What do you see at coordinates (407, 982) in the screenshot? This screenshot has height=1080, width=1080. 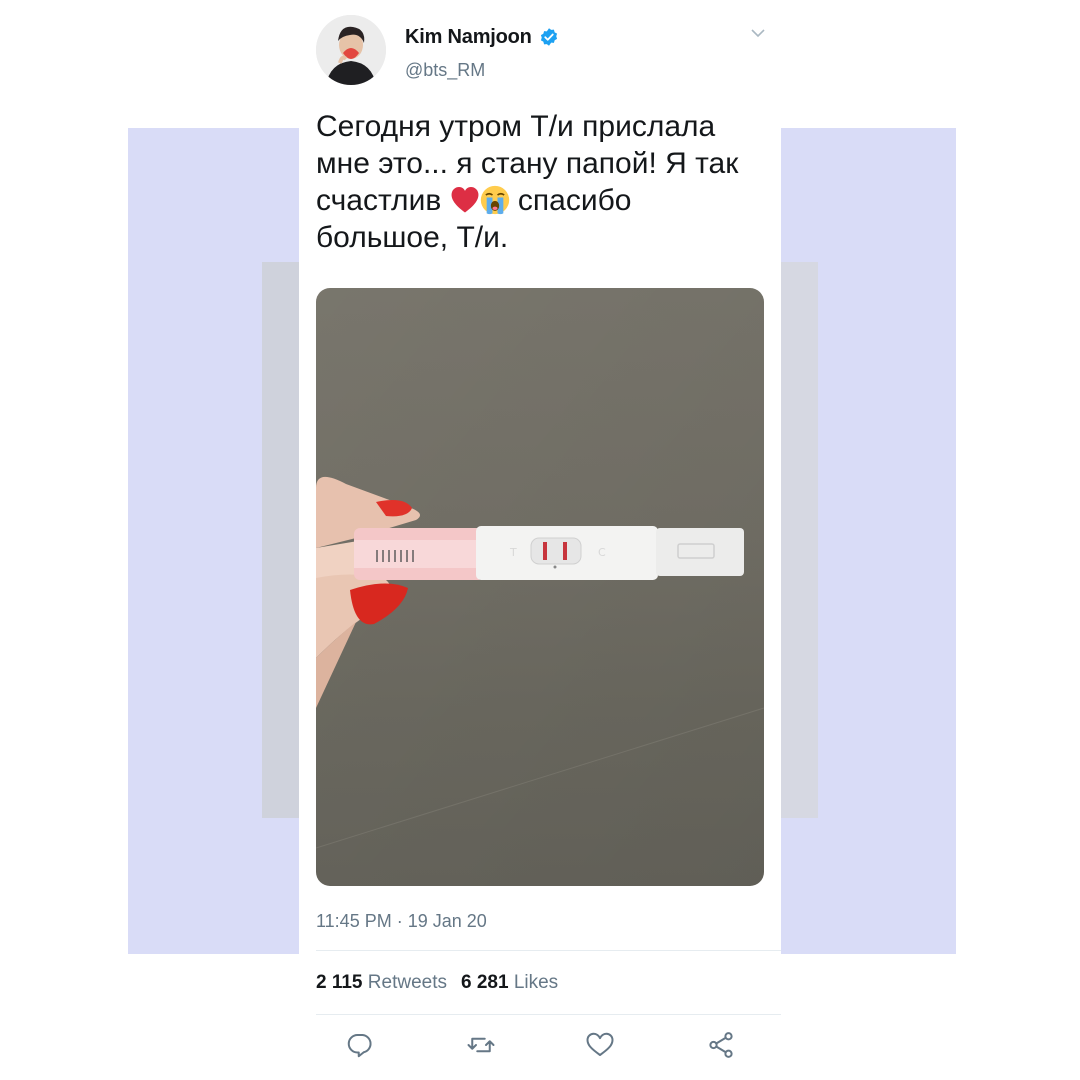 I see `retweets-label: Retweets` at bounding box center [407, 982].